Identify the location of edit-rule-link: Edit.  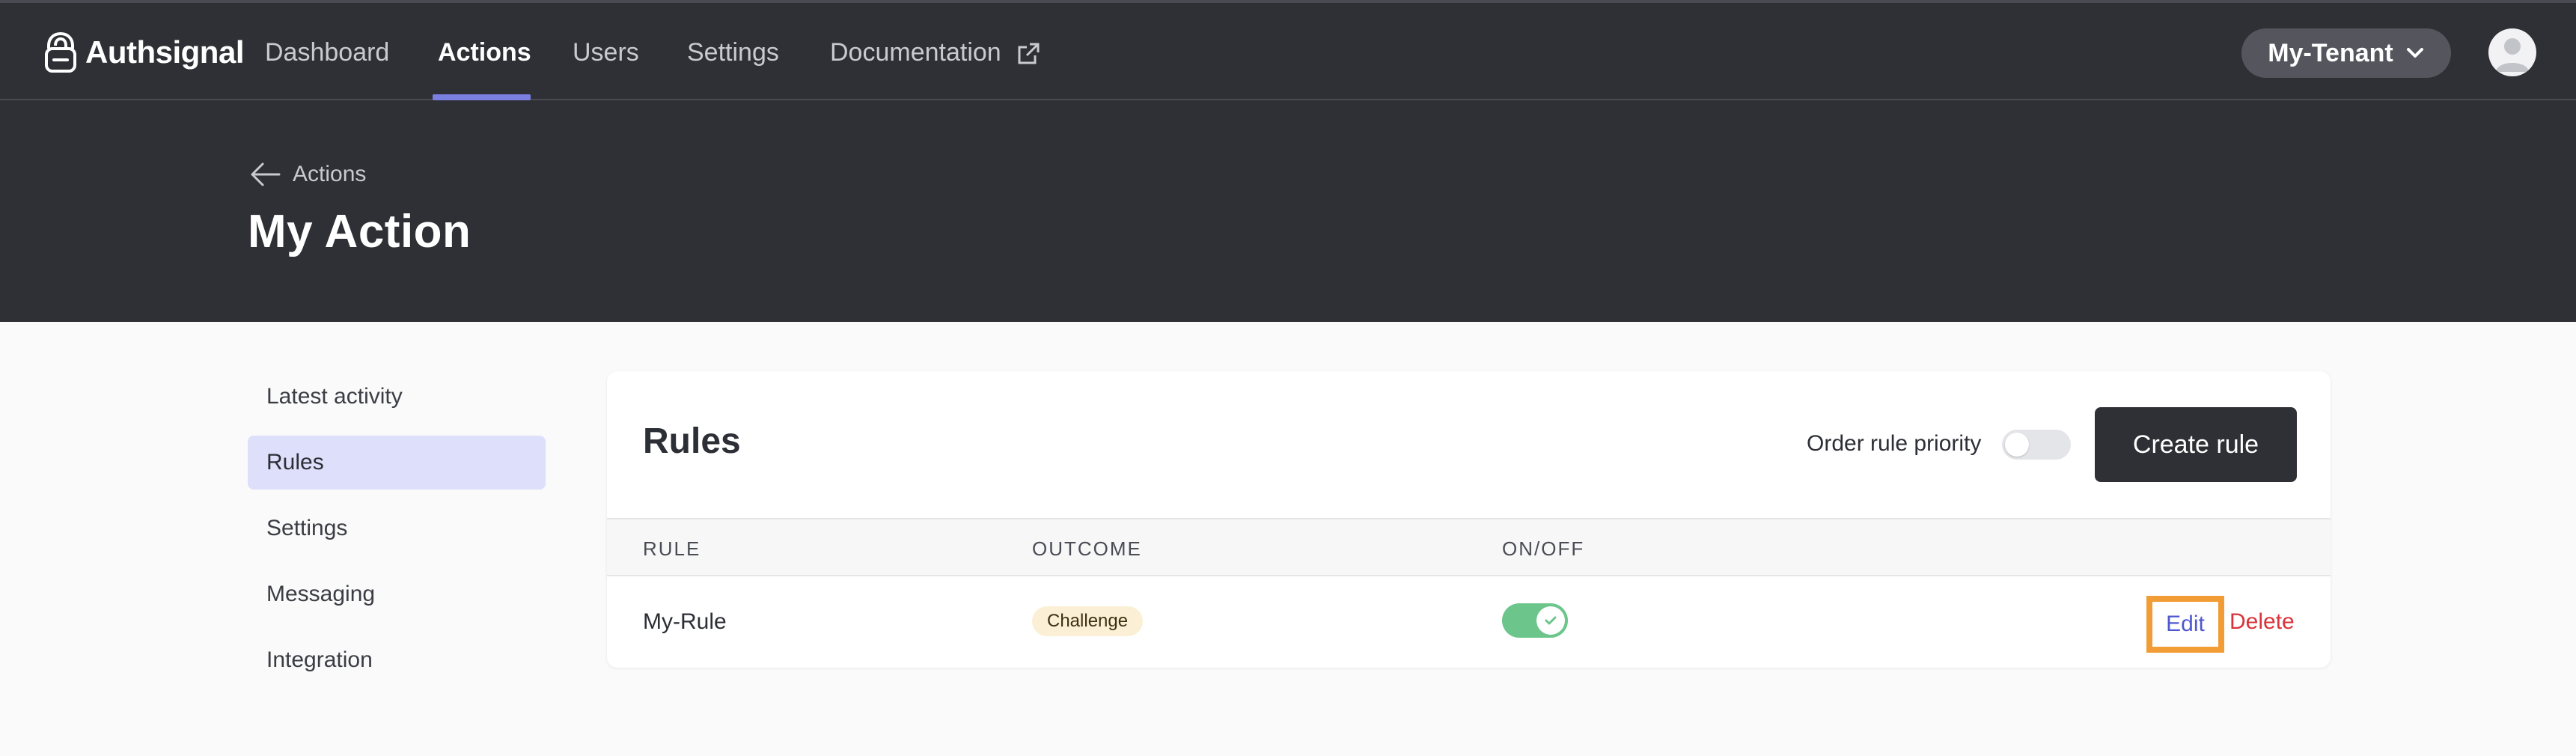
(2185, 624).